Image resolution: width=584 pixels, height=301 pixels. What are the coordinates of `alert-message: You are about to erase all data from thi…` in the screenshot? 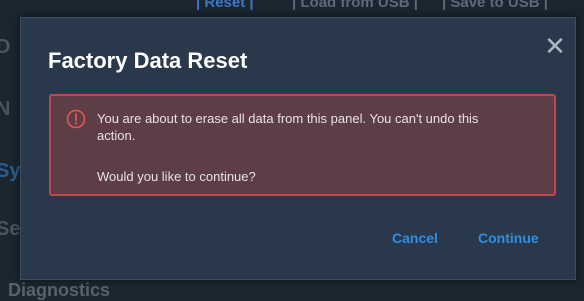 It's located at (288, 127).